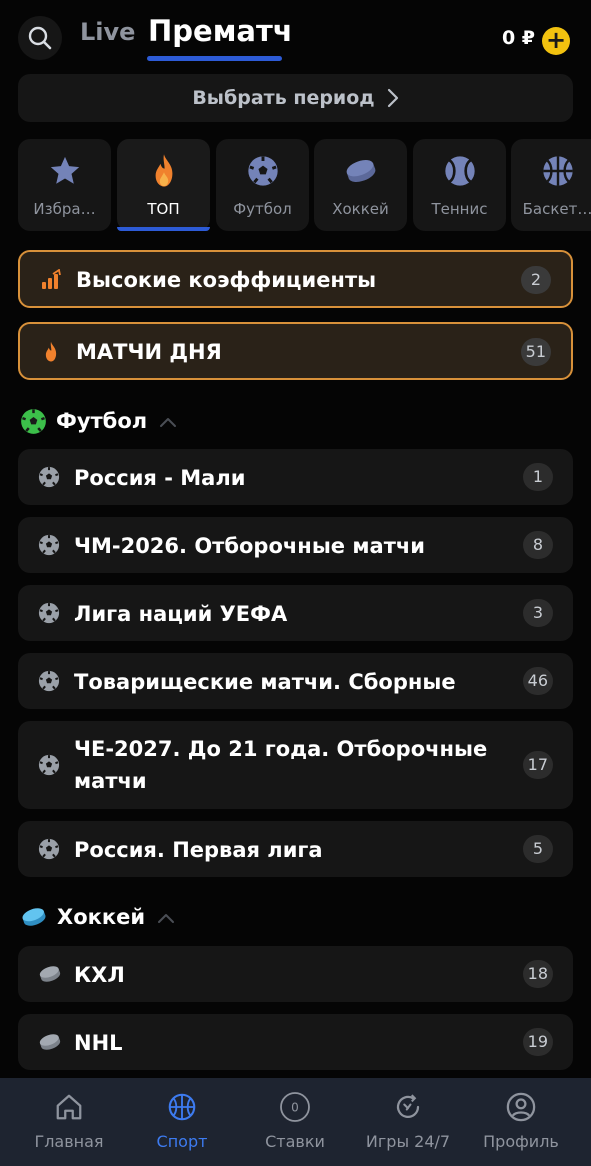  I want to click on active-sport-indicator, so click(163, 229).